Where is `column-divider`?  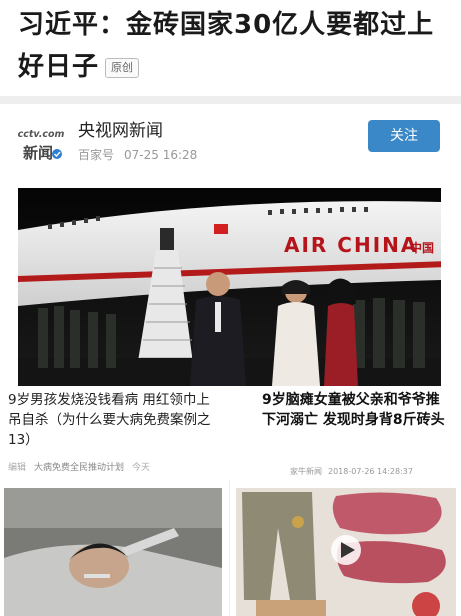
column-divider is located at coordinates (229, 548).